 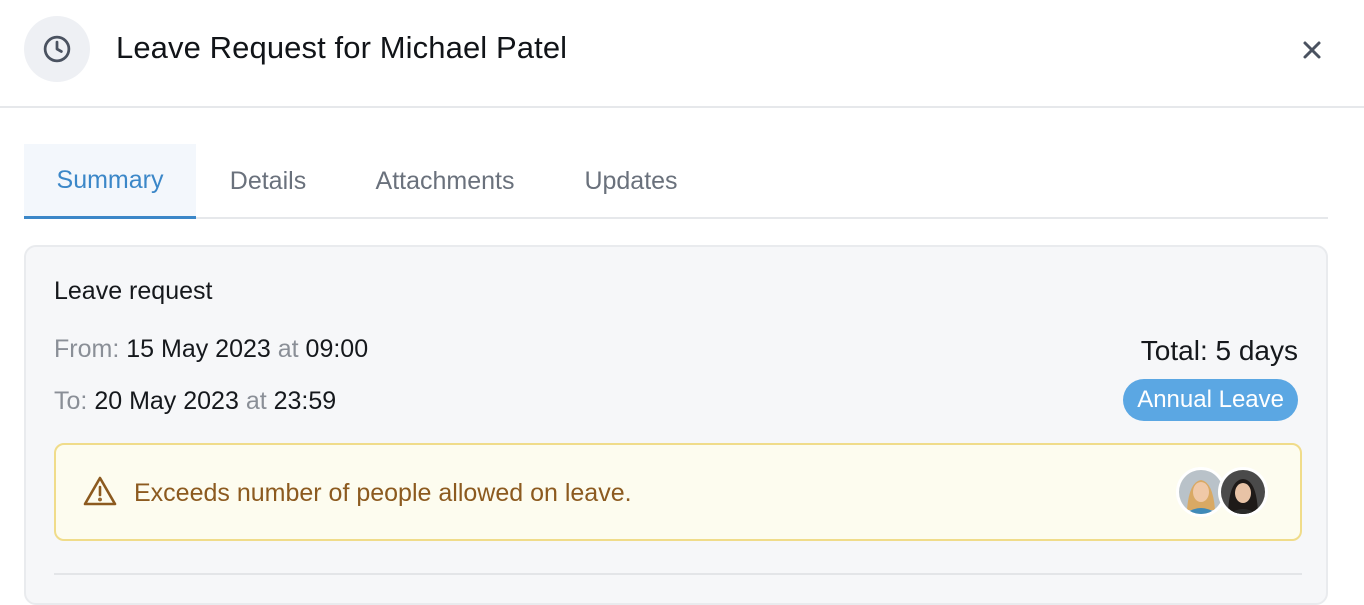 I want to click on avatar, so click(x=1243, y=492).